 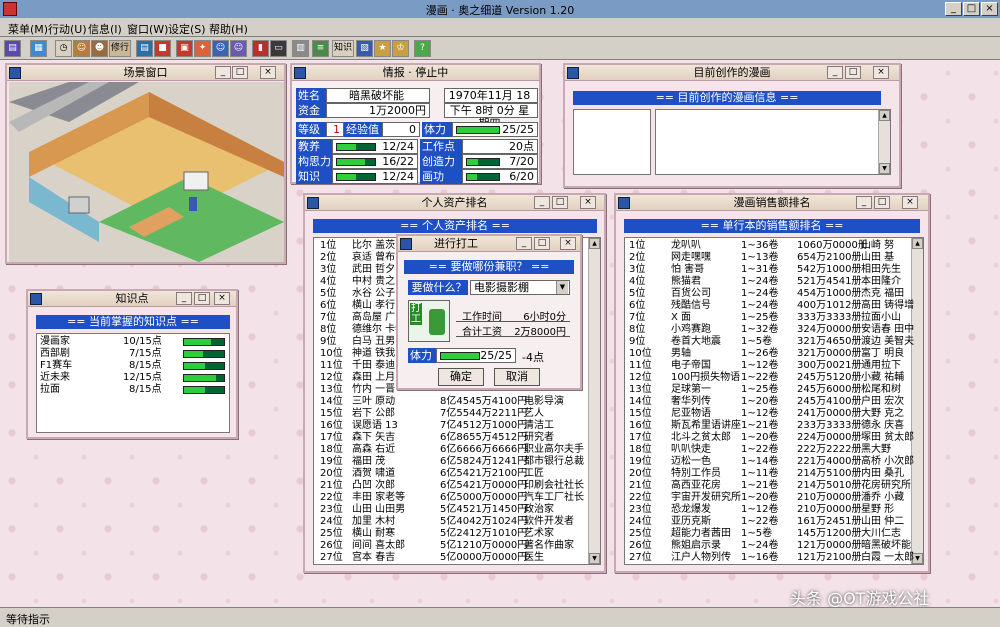 What do you see at coordinates (300, 48) in the screenshot?
I see `chart-icon: ▥` at bounding box center [300, 48].